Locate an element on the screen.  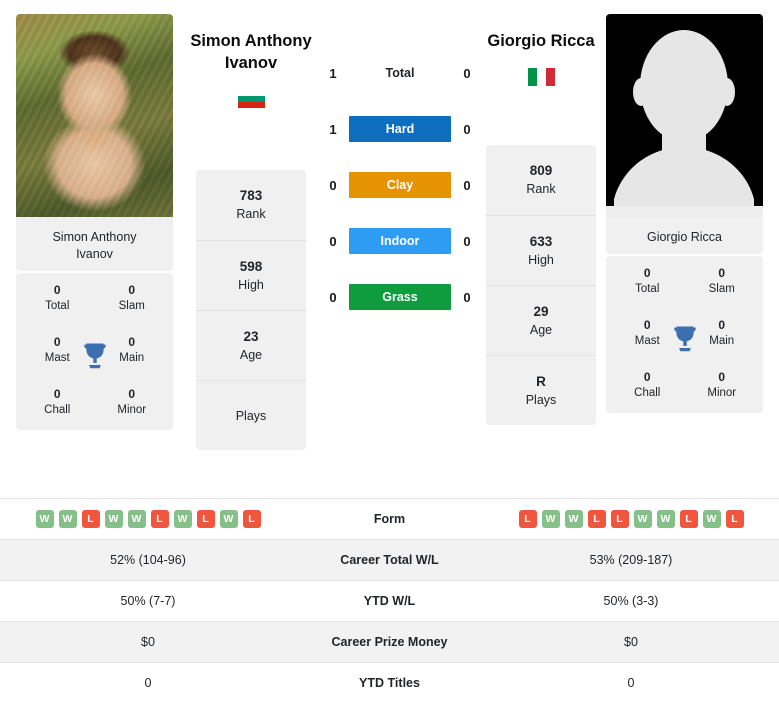
left-player-photo is located at coordinates (94, 115).